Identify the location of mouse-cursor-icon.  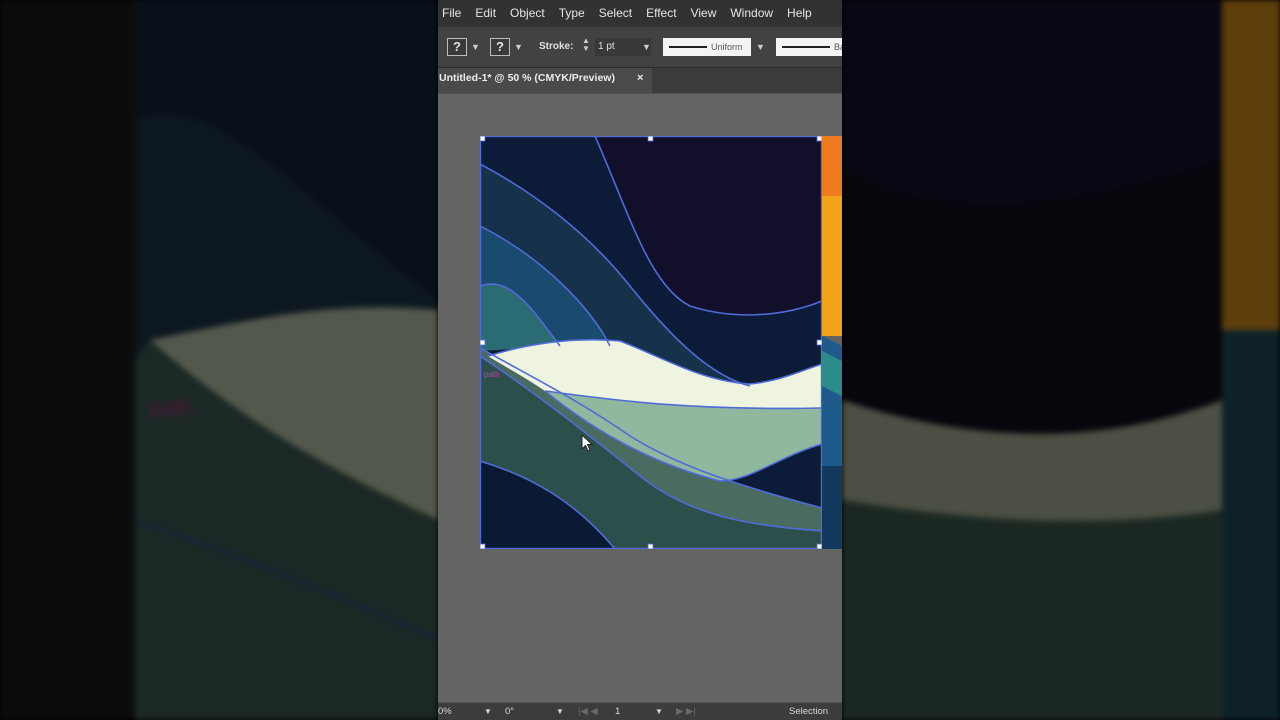
(587, 443).